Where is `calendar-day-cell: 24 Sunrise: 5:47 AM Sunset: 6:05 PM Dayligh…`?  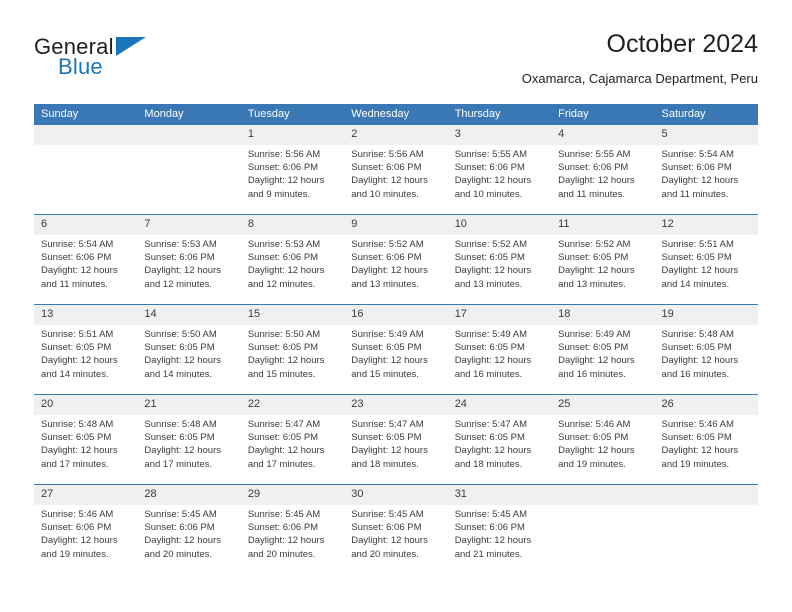 calendar-day-cell: 24 Sunrise: 5:47 AM Sunset: 6:05 PM Dayligh… is located at coordinates (499, 439).